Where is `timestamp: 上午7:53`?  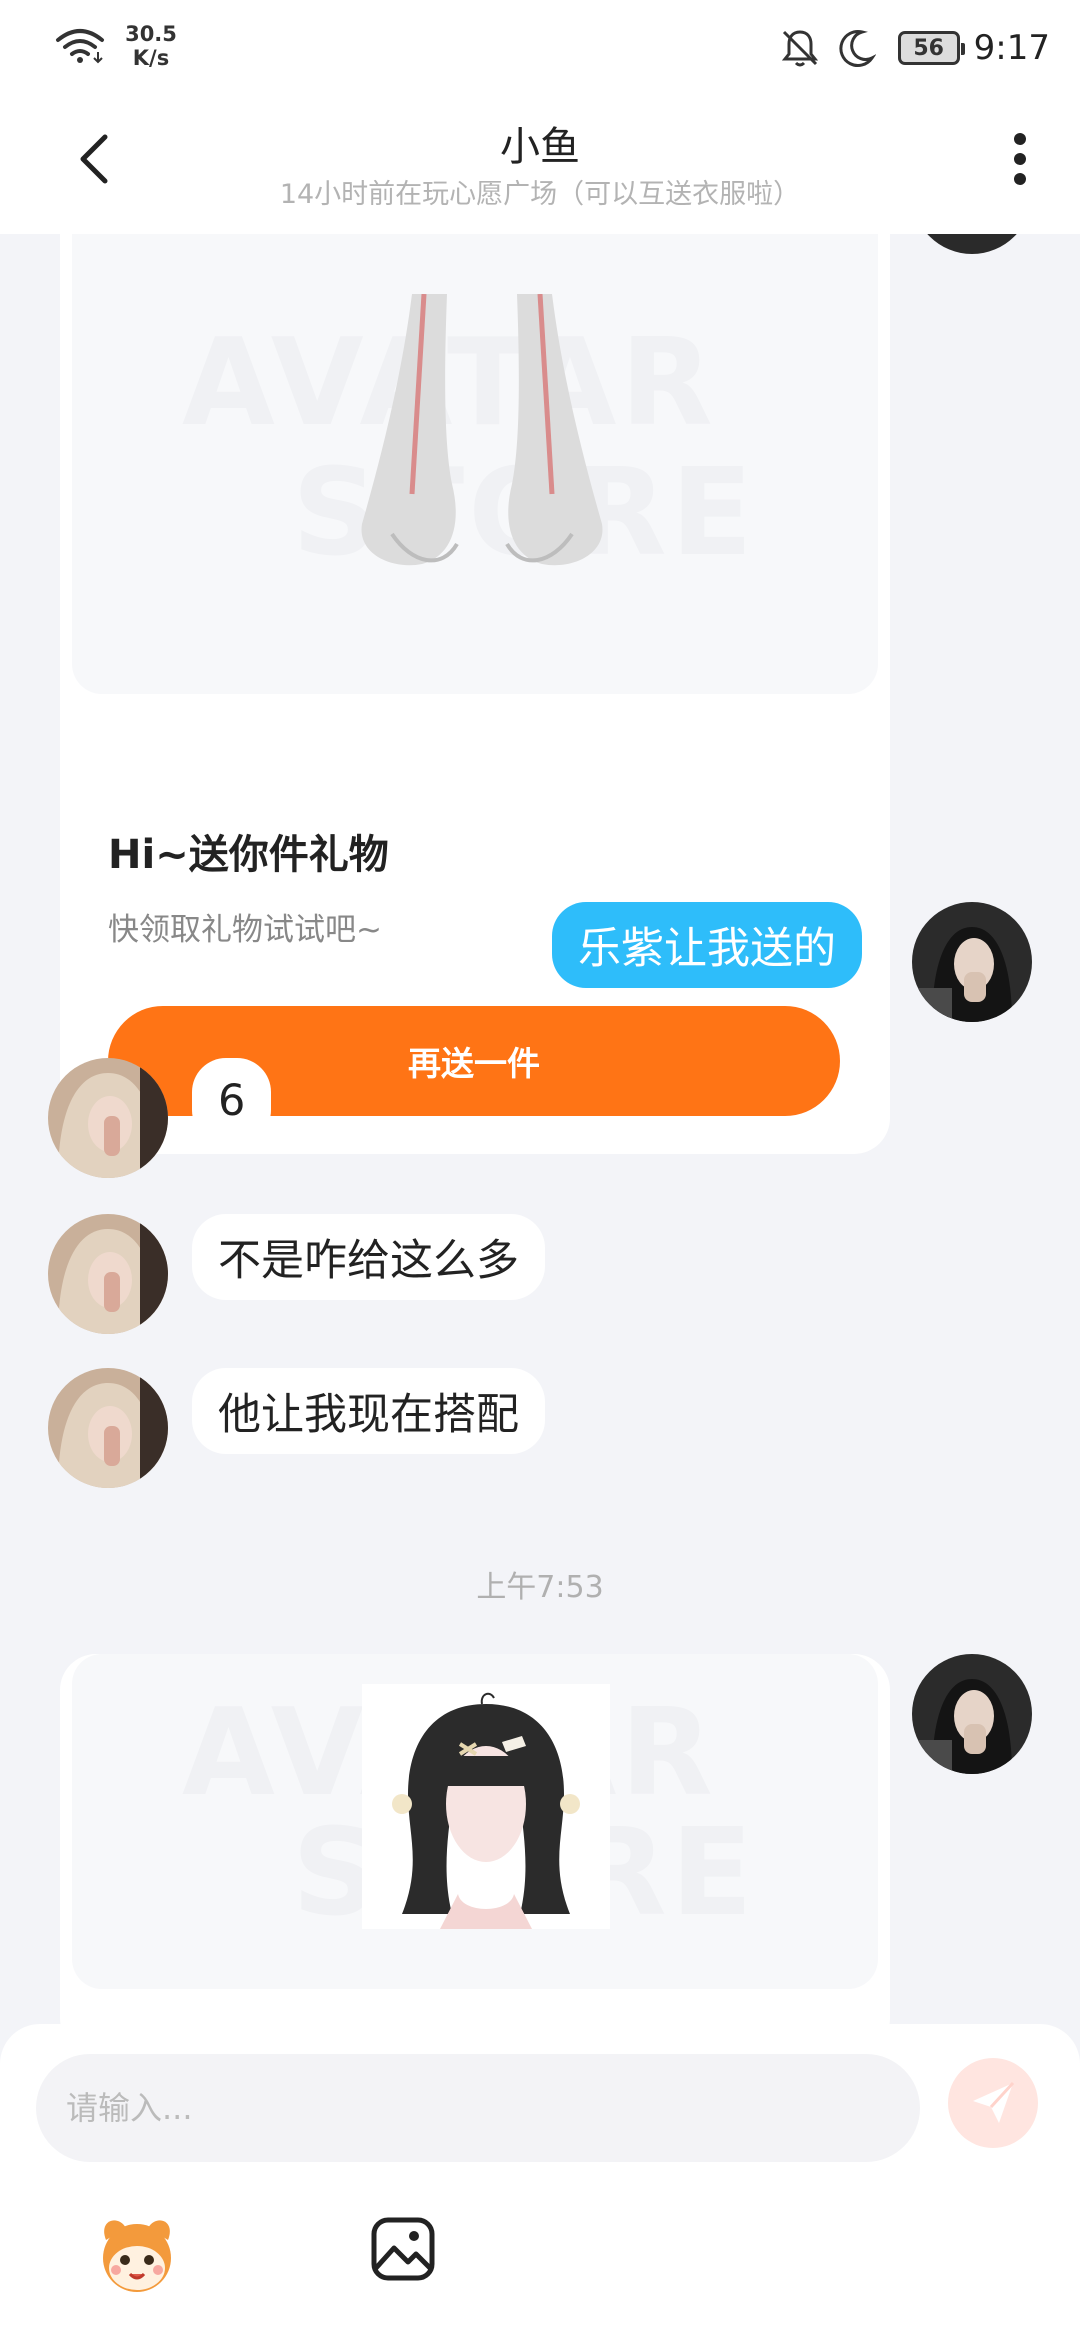
timestamp: 上午7:53 is located at coordinates (540, 1587).